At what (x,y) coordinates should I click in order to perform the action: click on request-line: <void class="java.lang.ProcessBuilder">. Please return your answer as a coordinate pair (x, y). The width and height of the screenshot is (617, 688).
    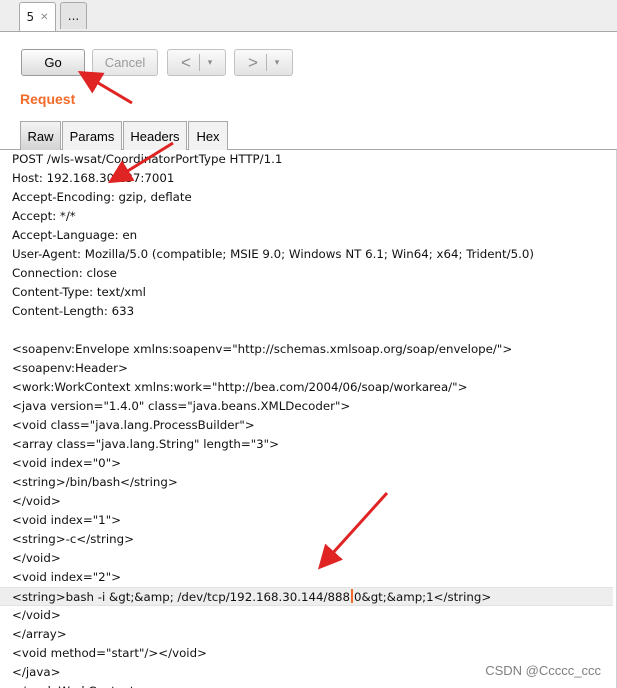
    Looking at the image, I should click on (133, 425).